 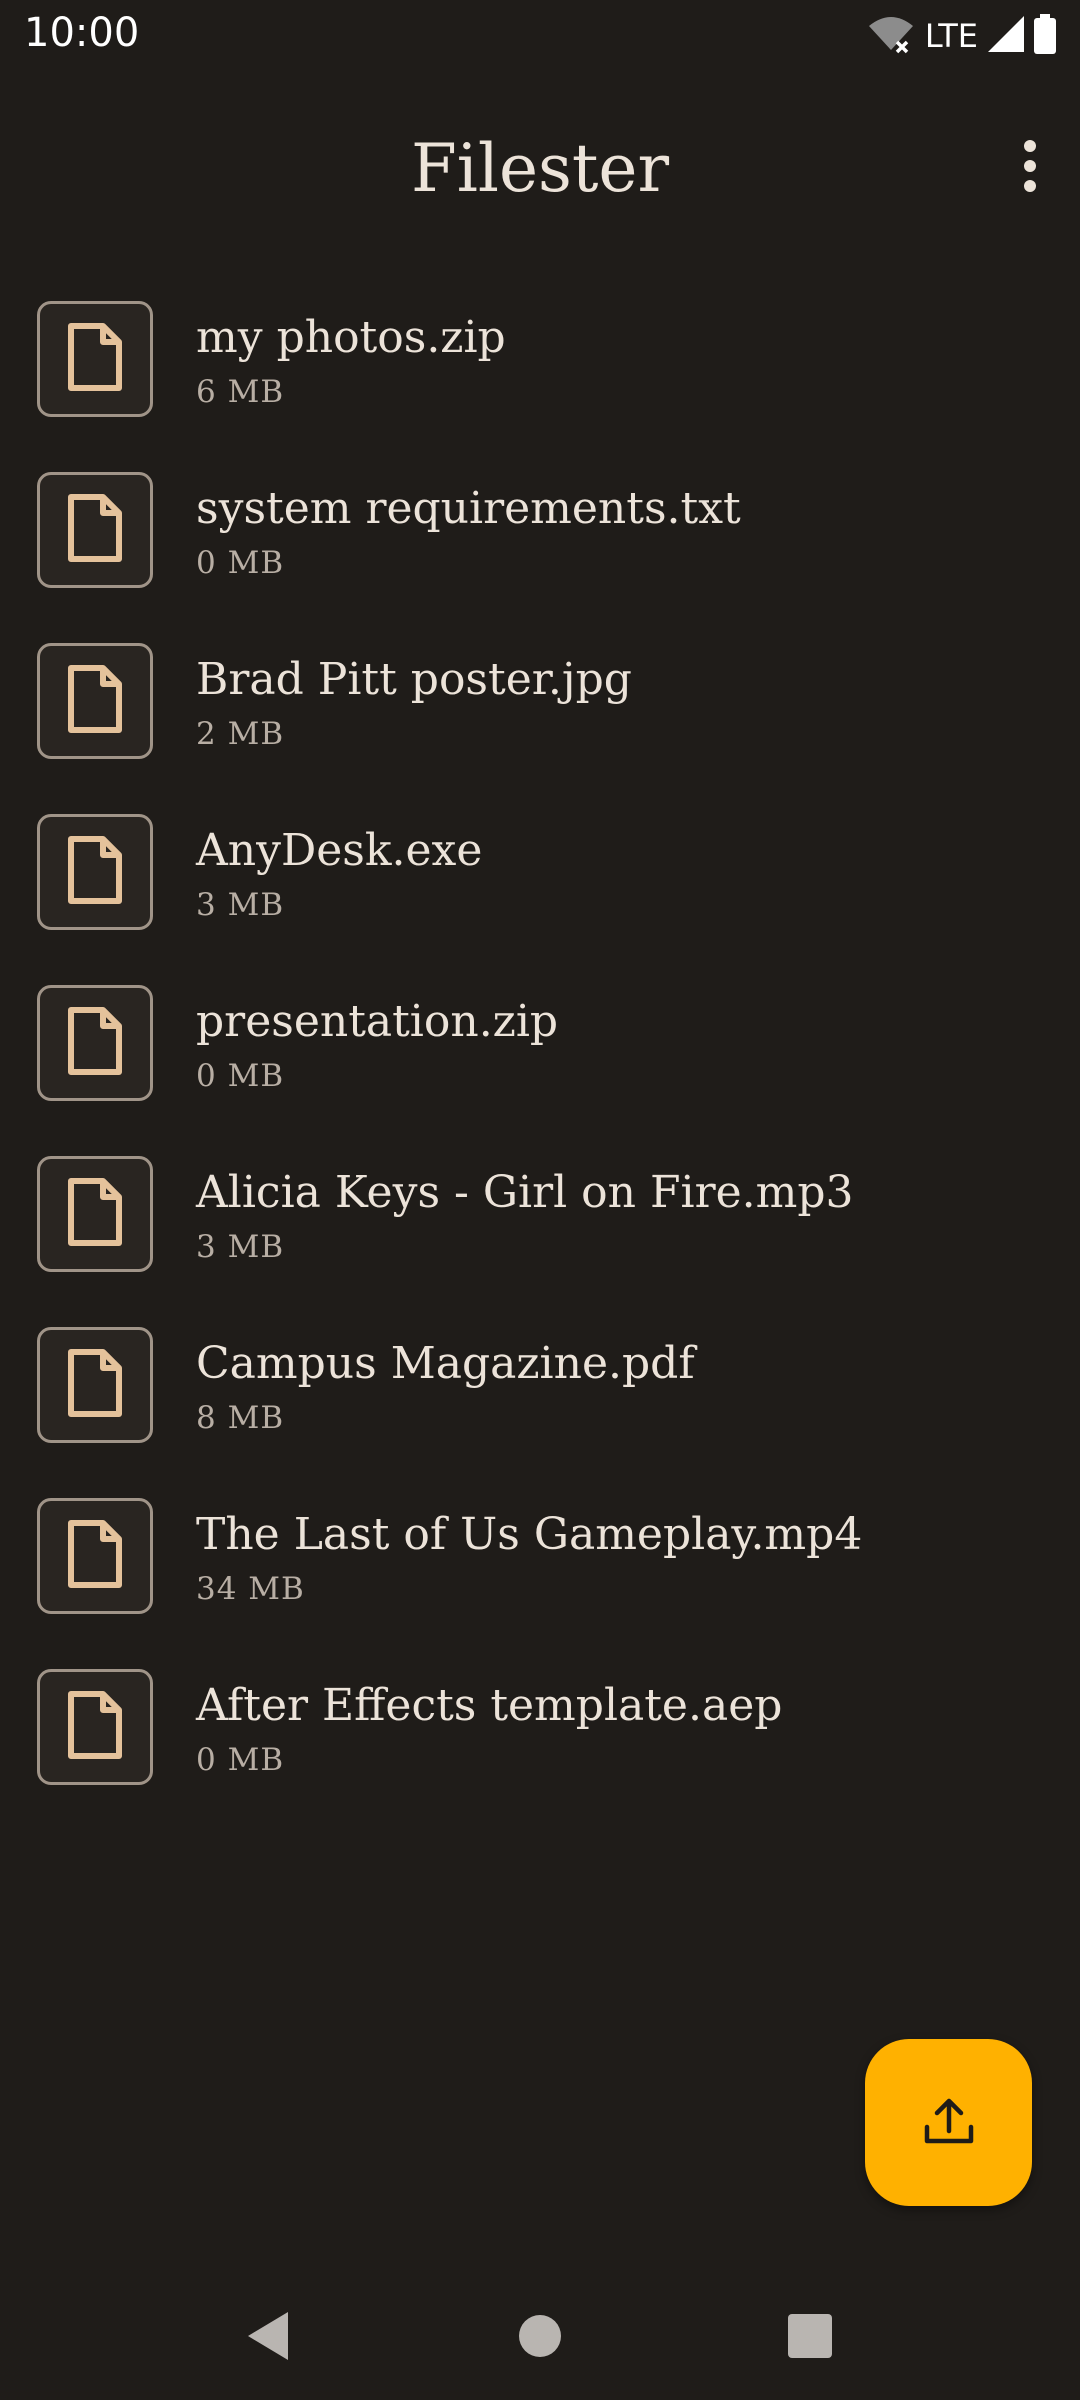 I want to click on file-name: Alicia Keys - Girl on Fire.mp3, so click(x=525, y=1192).